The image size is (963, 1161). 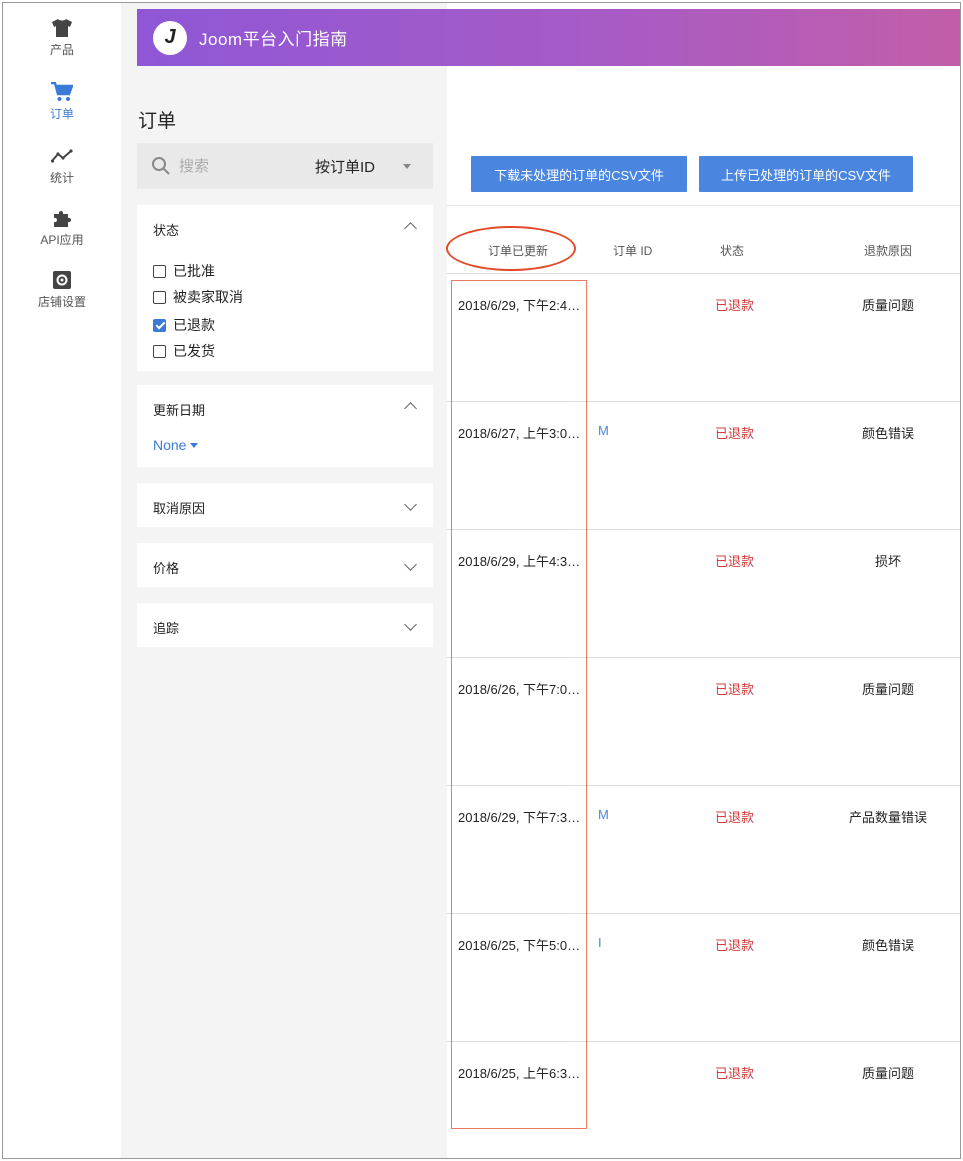 What do you see at coordinates (887, 561) in the screenshot?
I see `cell-reason: 损坏` at bounding box center [887, 561].